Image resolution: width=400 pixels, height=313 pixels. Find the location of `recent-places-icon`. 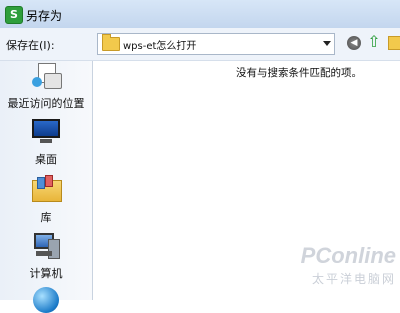

recent-places-icon is located at coordinates (46, 76).